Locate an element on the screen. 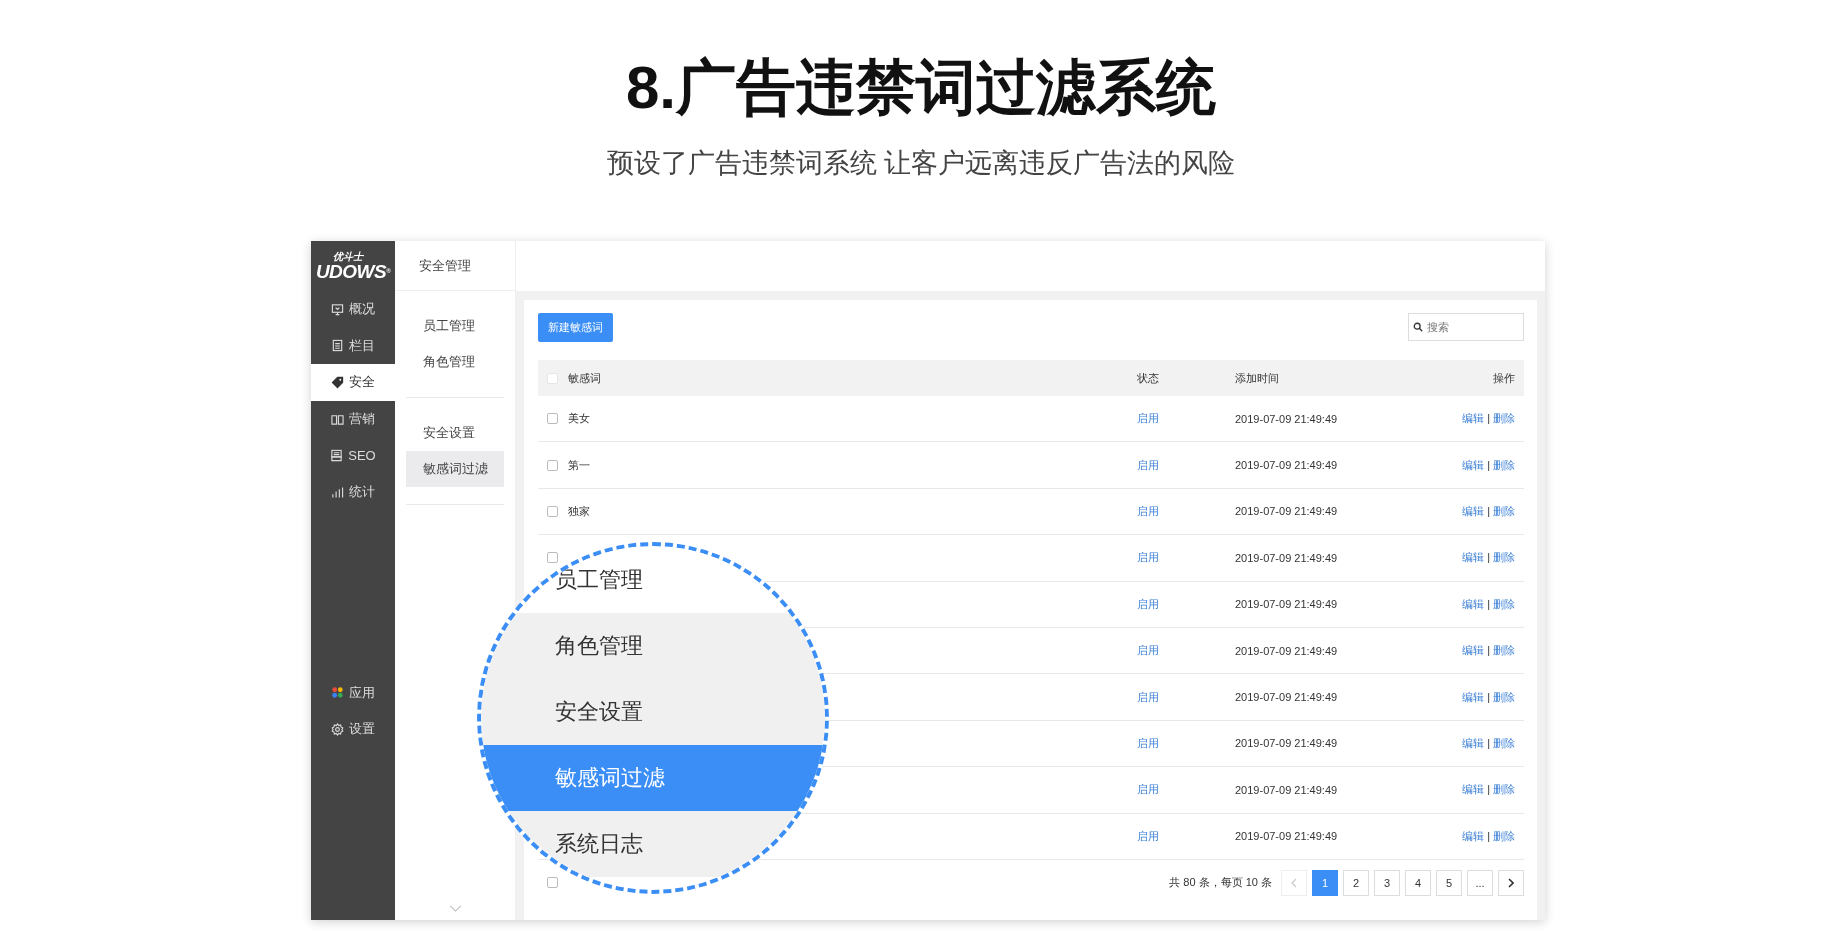 The width and height of the screenshot is (1842, 945). sidebar-item: SEO is located at coordinates (353, 455).